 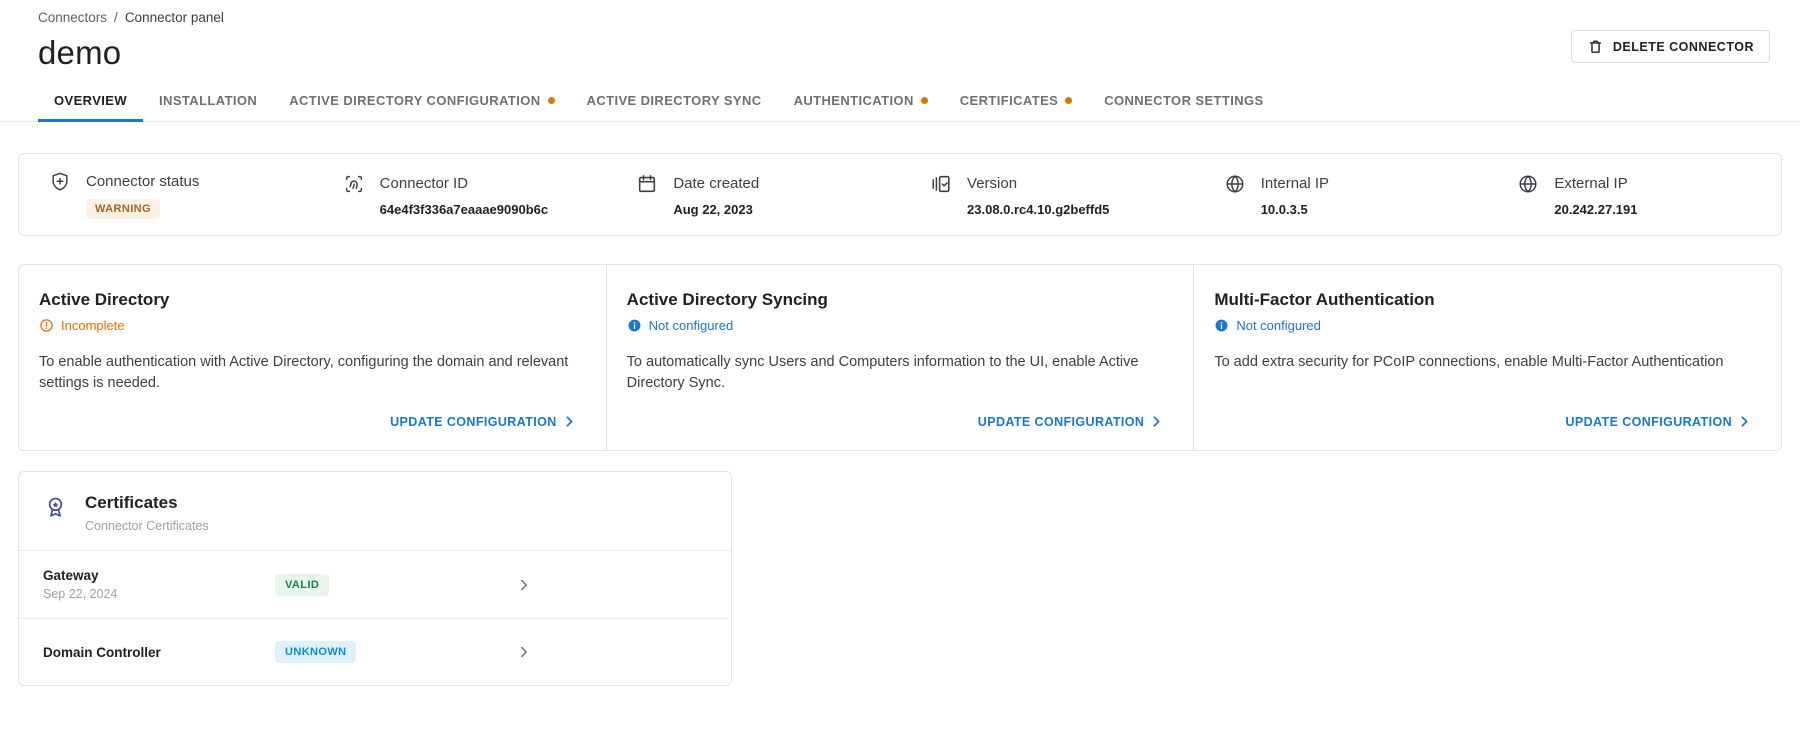 I want to click on tab-authentication: AUTHENTICATION, so click(x=861, y=105).